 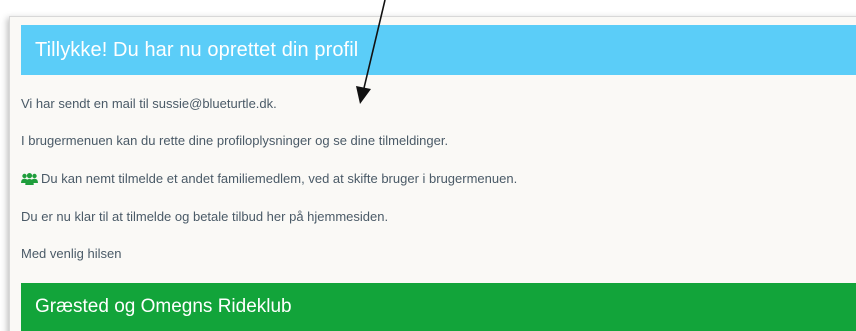 I want to click on footer-bar: Græsted og Omegns Rideklub, so click(x=438, y=307).